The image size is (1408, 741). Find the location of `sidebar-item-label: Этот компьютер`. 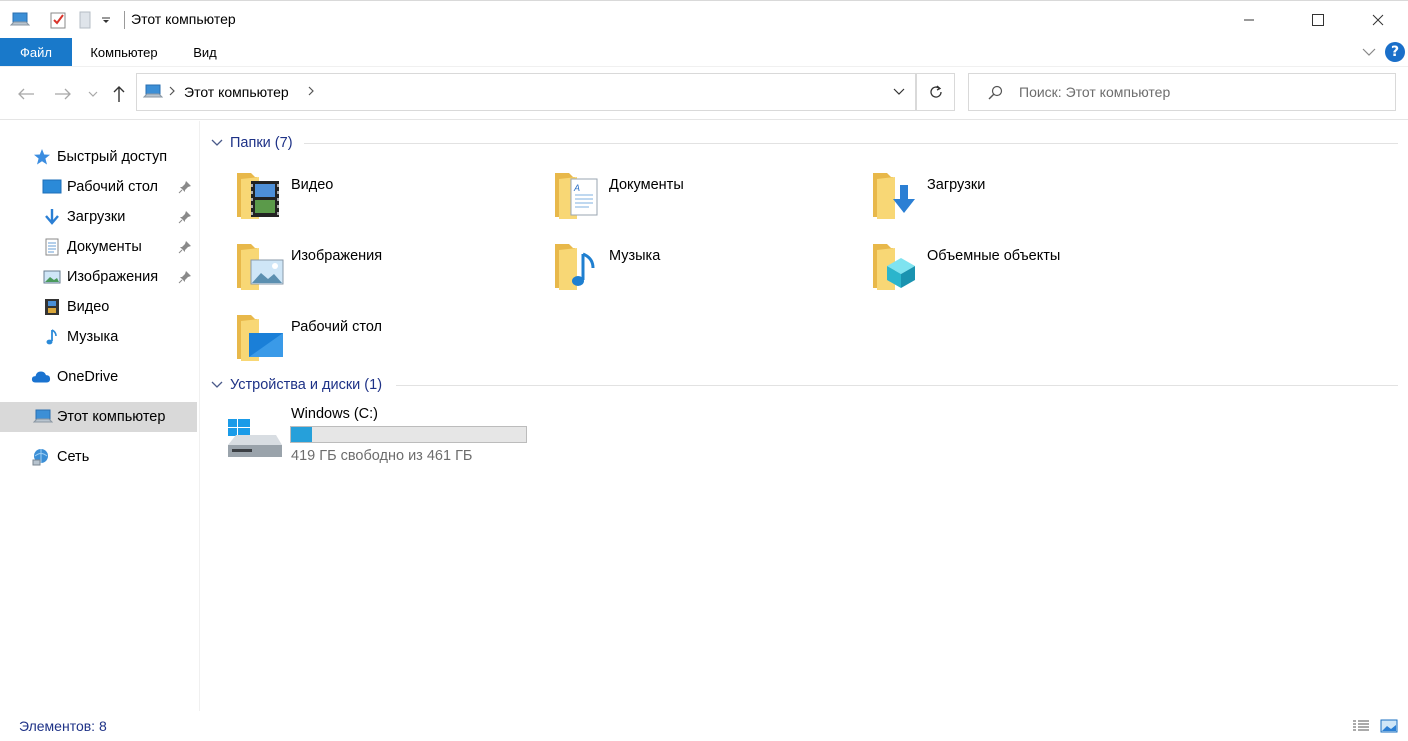

sidebar-item-label: Этот компьютер is located at coordinates (111, 417).